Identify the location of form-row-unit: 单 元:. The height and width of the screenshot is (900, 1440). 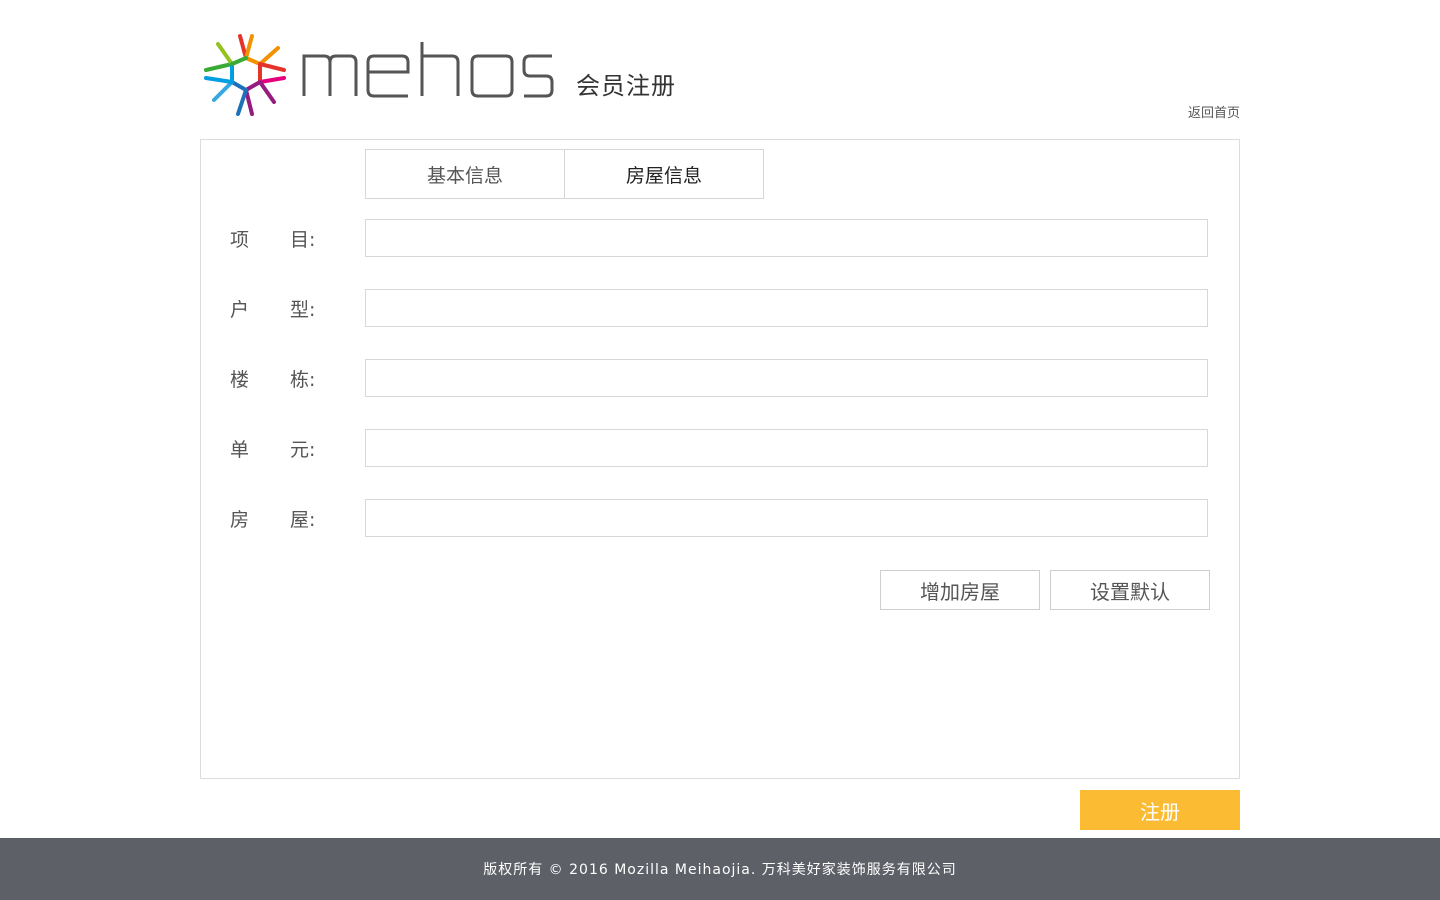
(719, 448).